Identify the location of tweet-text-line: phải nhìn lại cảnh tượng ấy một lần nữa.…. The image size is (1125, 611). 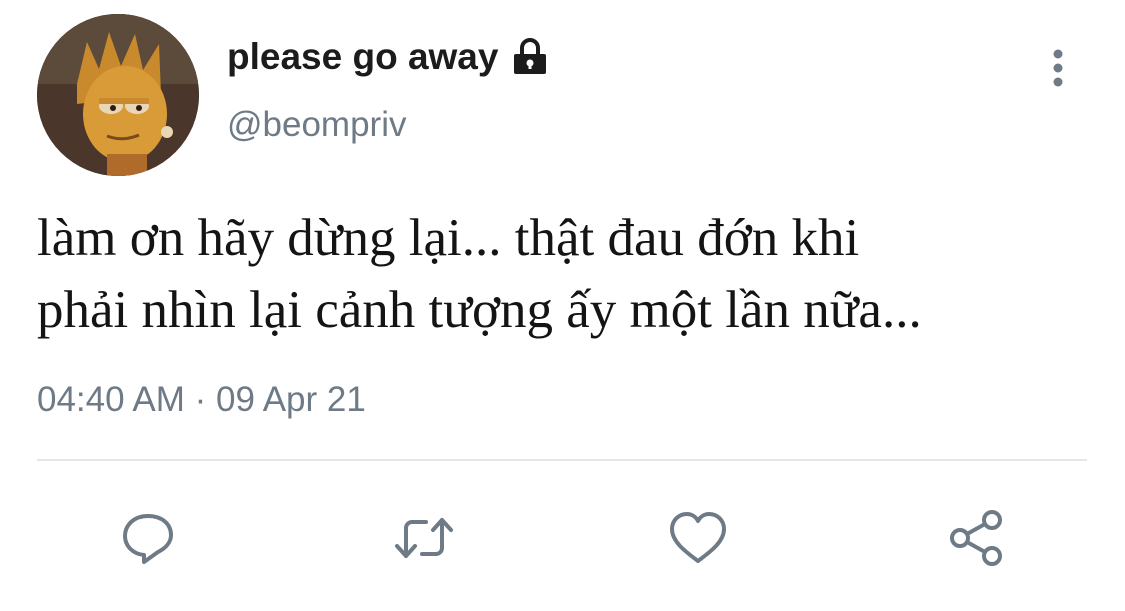
(479, 310).